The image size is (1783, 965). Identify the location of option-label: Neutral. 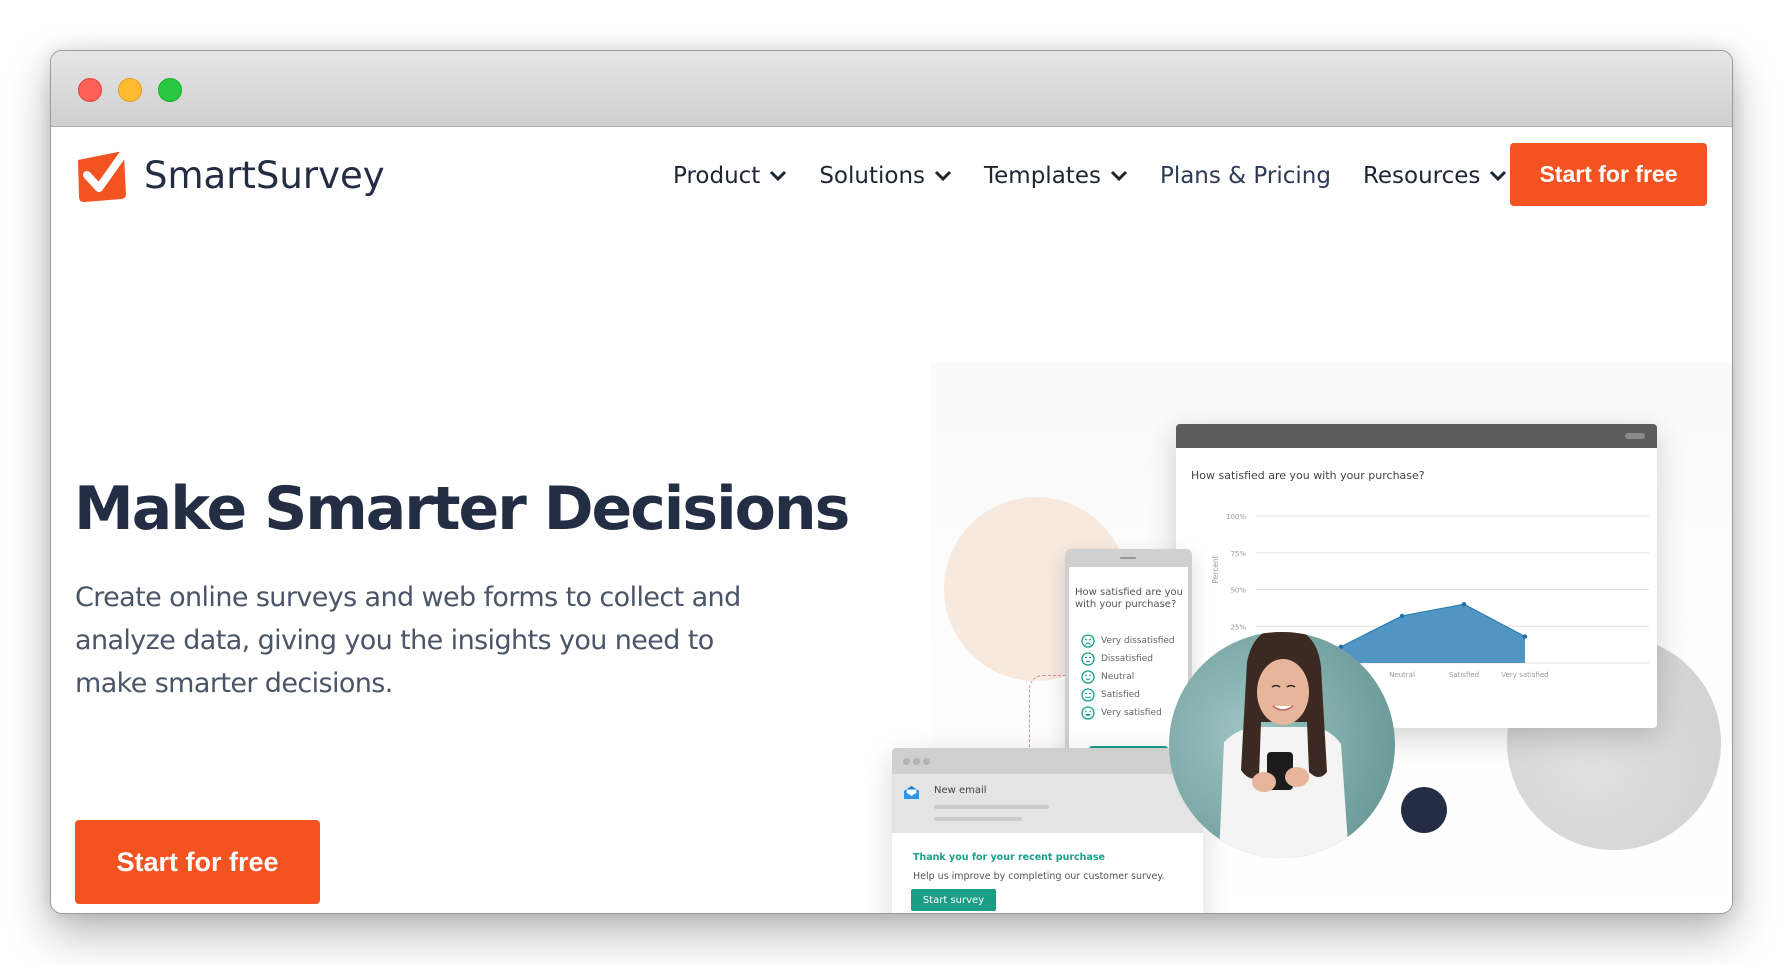
(1118, 677).